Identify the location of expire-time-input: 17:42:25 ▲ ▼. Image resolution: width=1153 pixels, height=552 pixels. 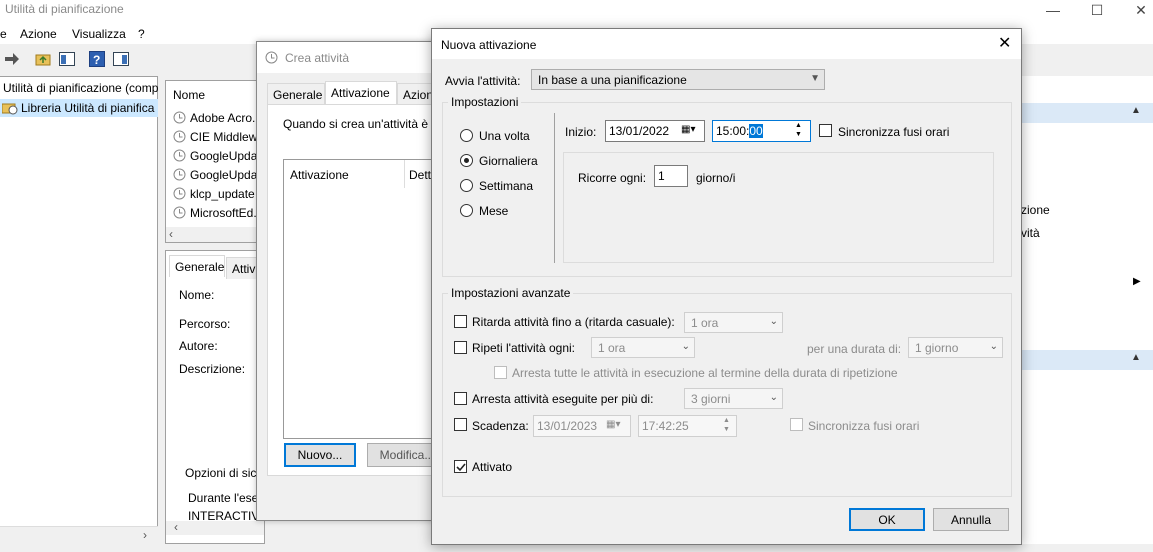
(687, 426).